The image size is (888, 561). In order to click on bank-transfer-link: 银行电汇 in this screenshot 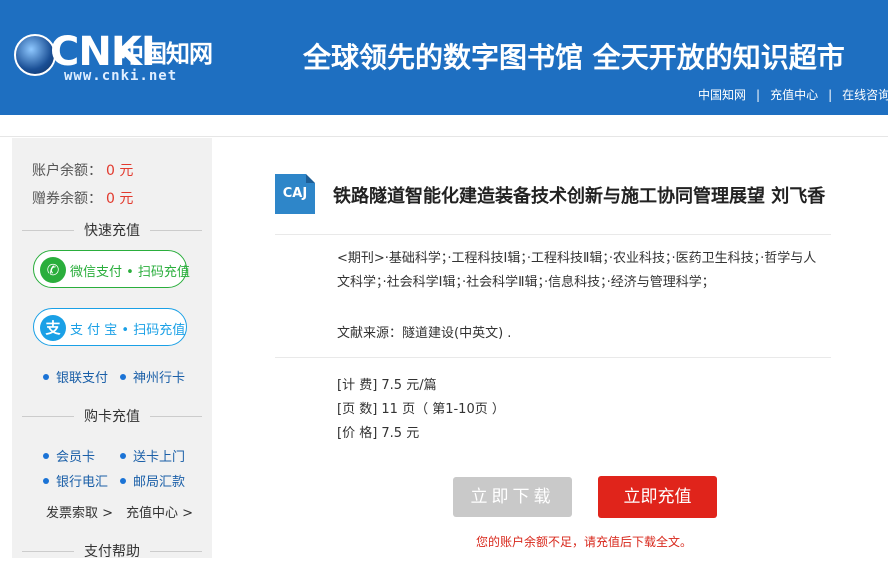, I will do `click(75, 480)`.